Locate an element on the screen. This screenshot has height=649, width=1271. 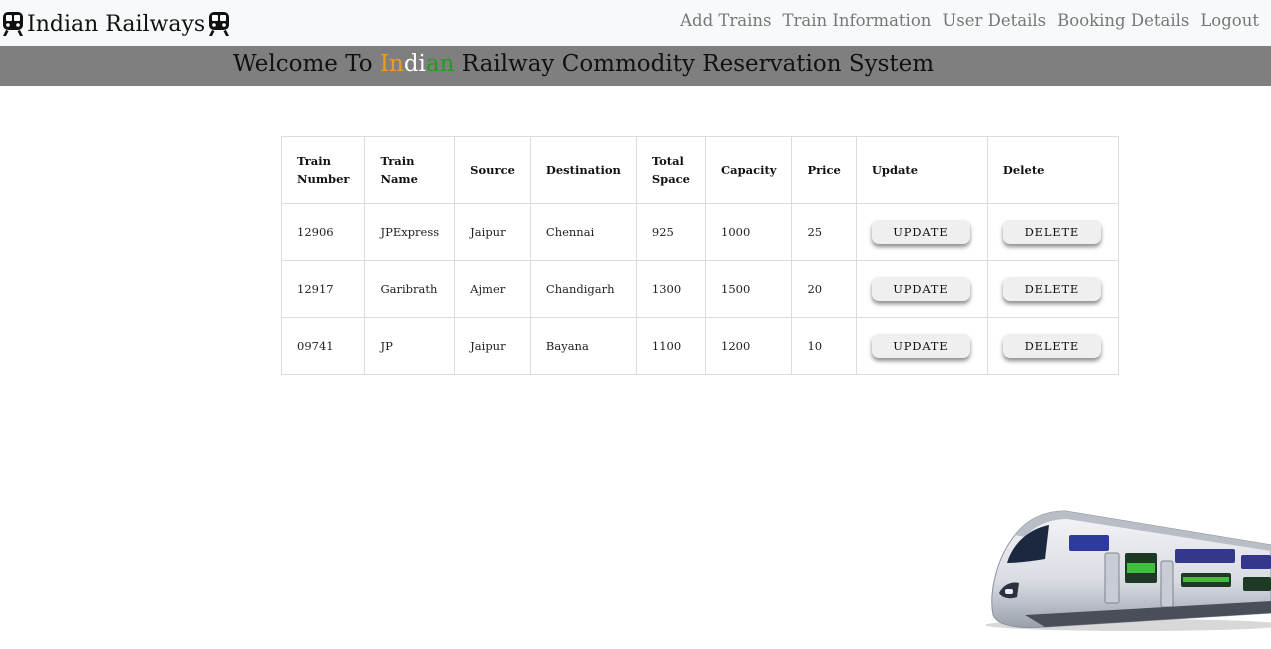
cell-train-name: JP is located at coordinates (410, 346).